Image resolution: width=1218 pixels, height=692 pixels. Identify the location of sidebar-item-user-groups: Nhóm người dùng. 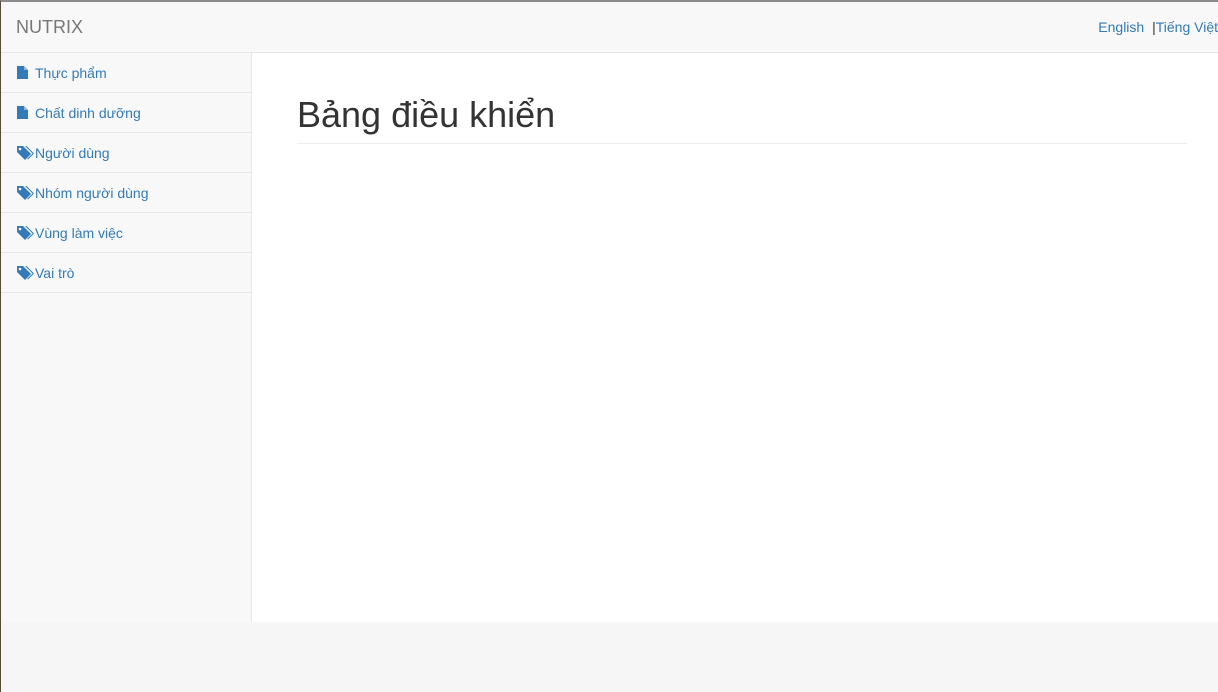
(126, 193).